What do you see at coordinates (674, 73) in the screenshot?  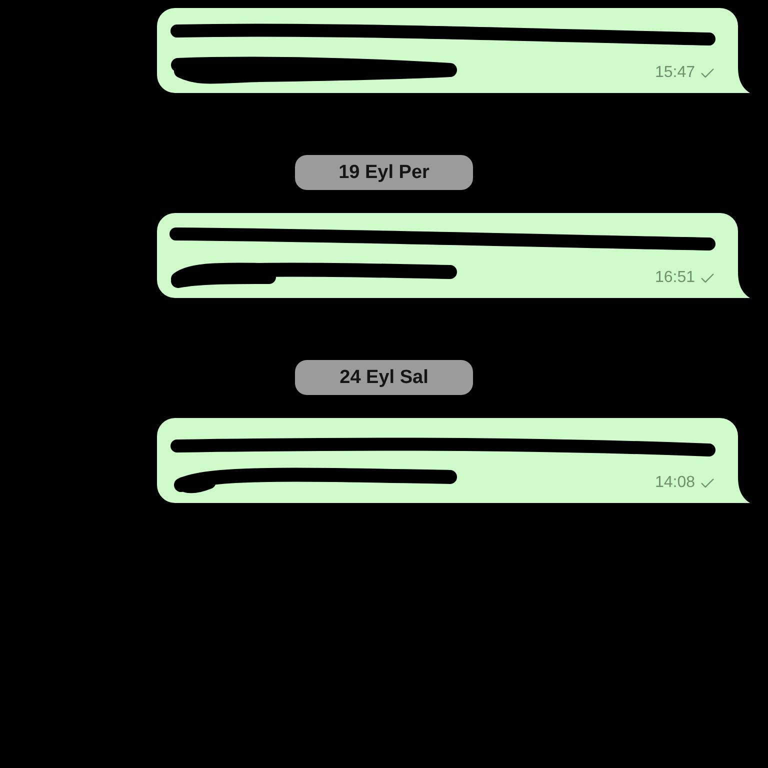 I see `message-time: 15:47` at bounding box center [674, 73].